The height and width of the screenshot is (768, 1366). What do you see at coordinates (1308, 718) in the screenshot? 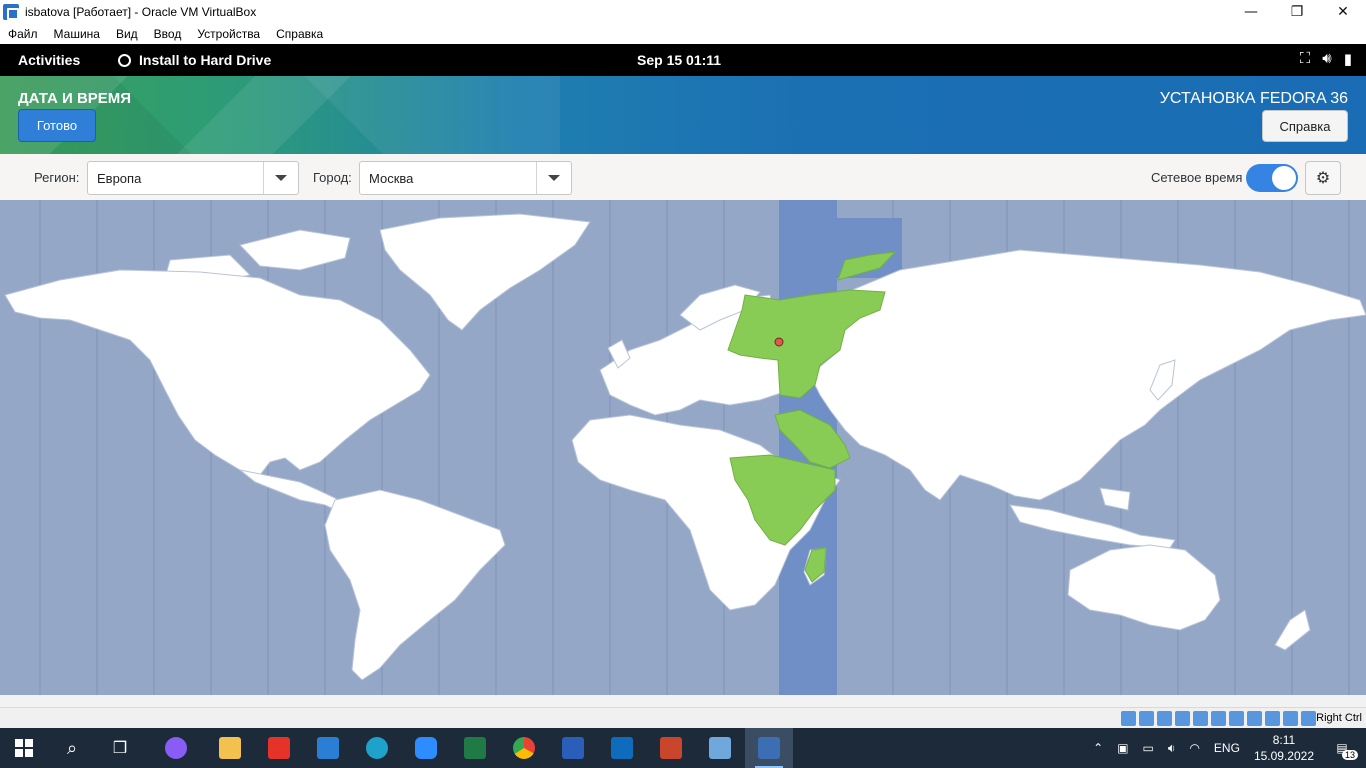
I see `keyboard-icon` at bounding box center [1308, 718].